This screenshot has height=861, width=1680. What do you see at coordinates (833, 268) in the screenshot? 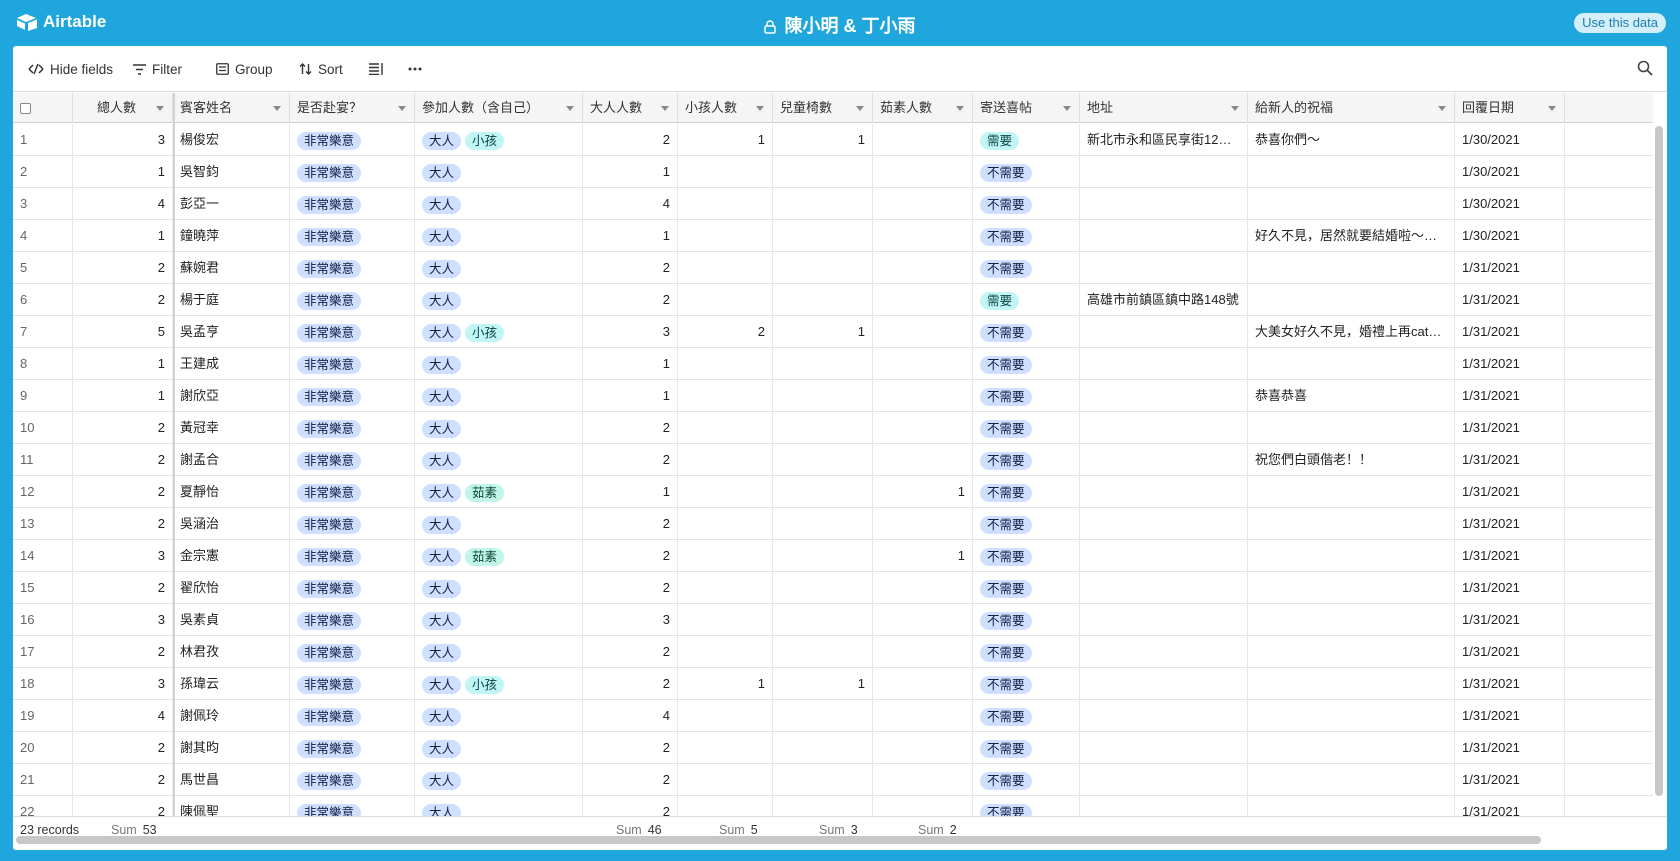
I see `table-row: 5 2 蘇婉君 非常樂意 大人 2 不需要 1/31/2021` at bounding box center [833, 268].